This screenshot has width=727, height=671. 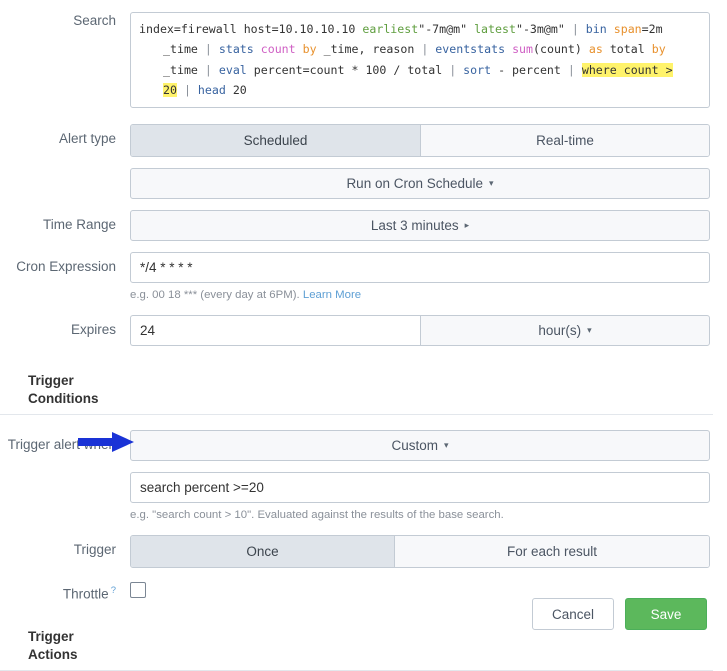 What do you see at coordinates (540, 29) in the screenshot?
I see `query-token: "-3m@m"` at bounding box center [540, 29].